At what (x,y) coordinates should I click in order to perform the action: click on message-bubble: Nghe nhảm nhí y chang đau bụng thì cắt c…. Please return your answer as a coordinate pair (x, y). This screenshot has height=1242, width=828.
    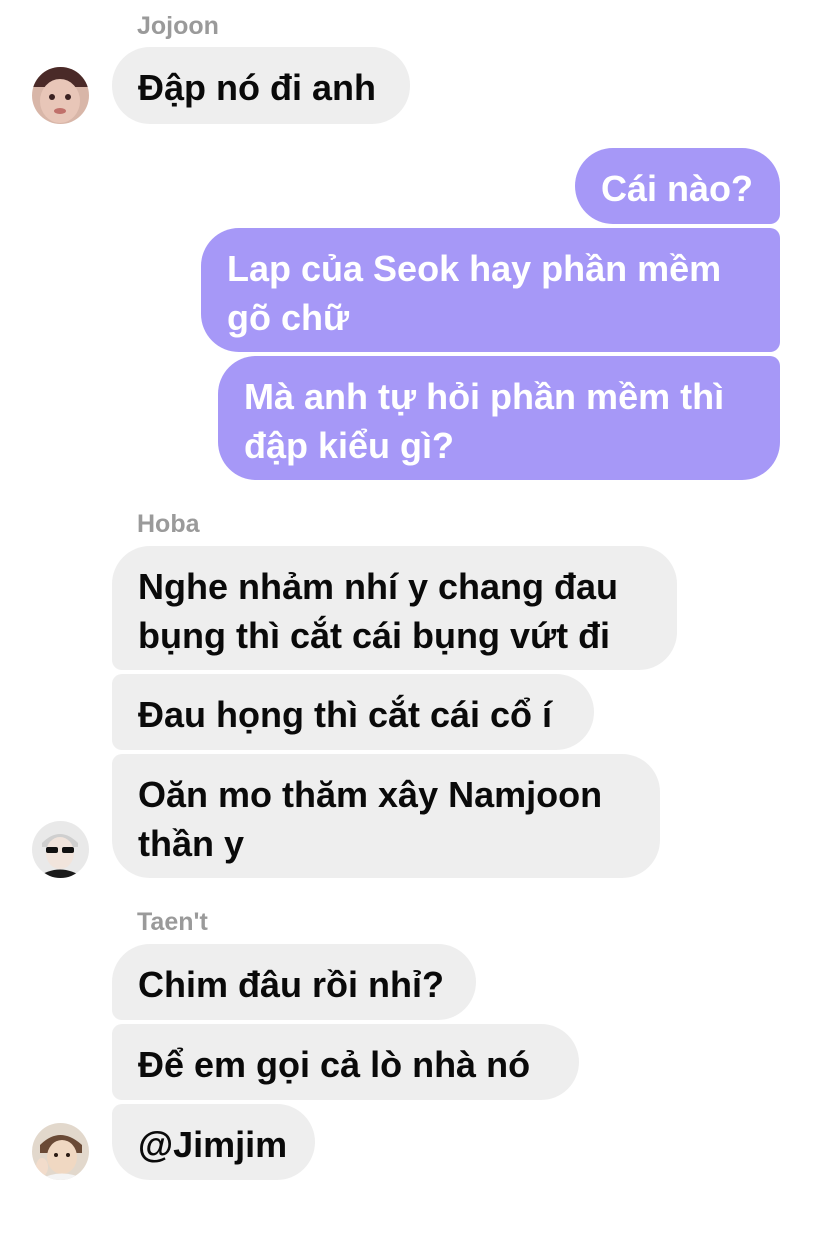
    Looking at the image, I should click on (394, 608).